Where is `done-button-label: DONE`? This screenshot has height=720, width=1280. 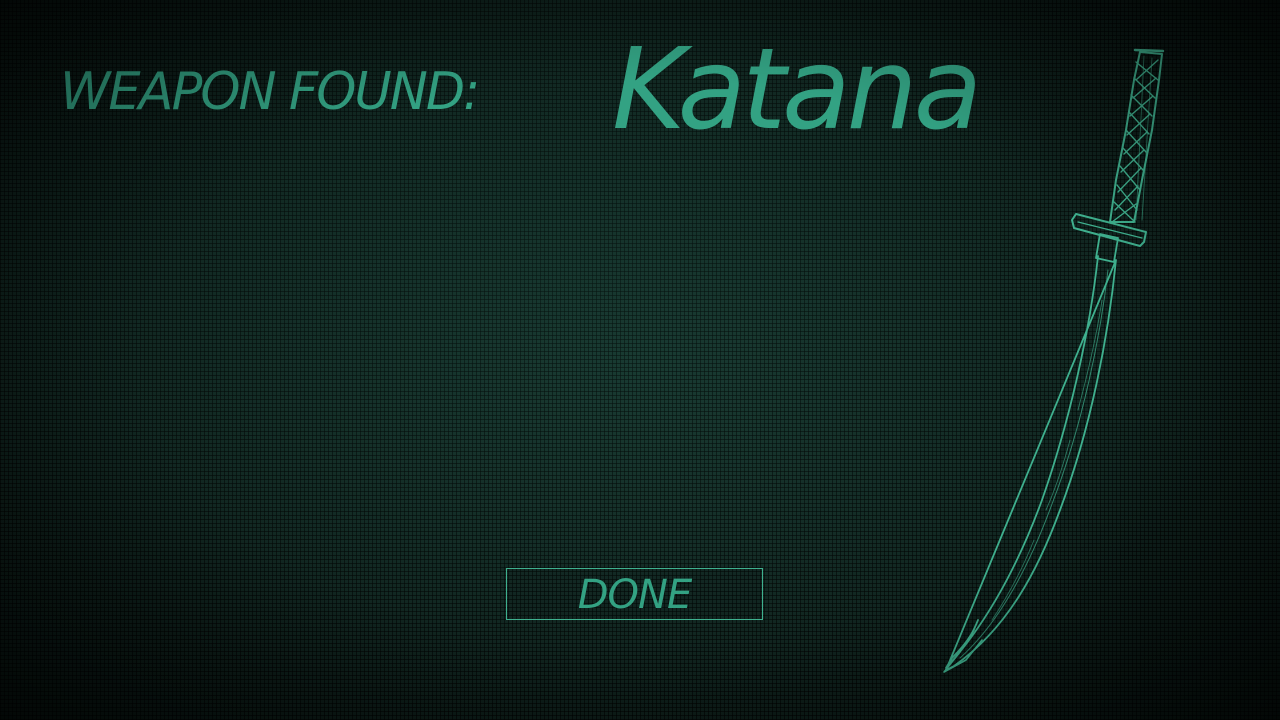
done-button-label: DONE is located at coordinates (634, 595).